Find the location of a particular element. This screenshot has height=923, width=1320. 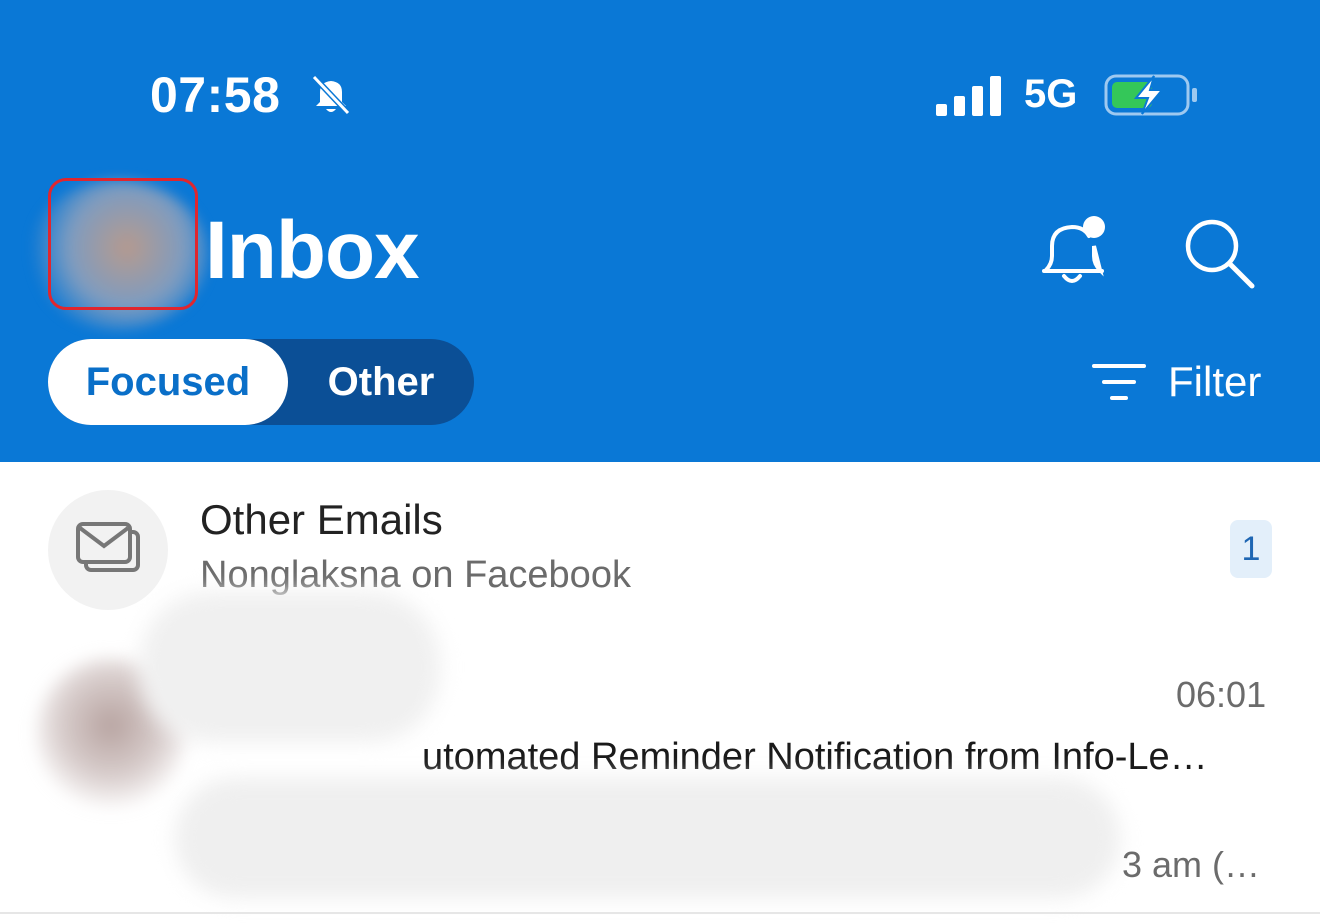

tab-other: Other is located at coordinates (381, 382).